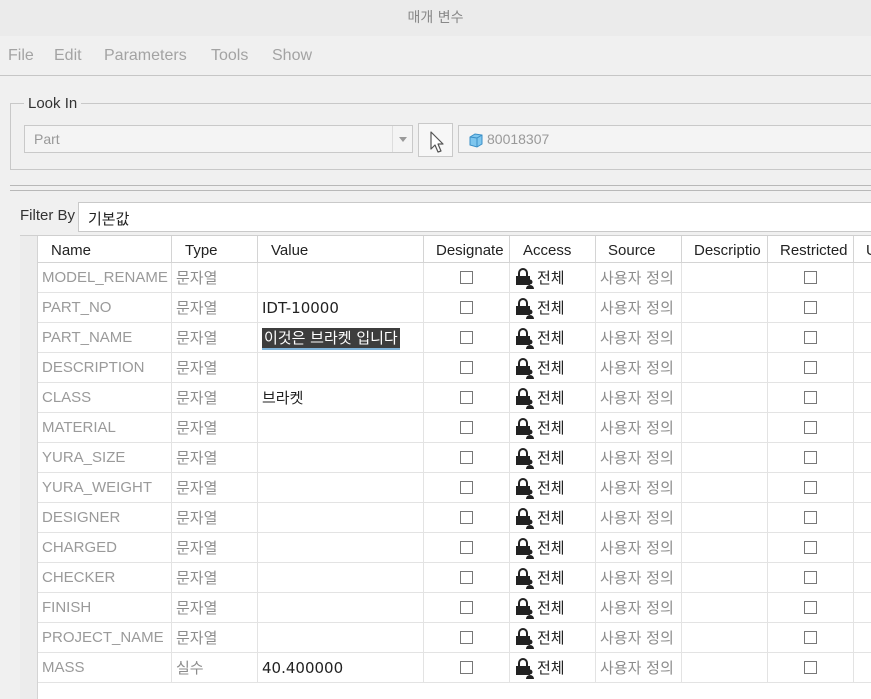  Describe the element at coordinates (454, 638) in the screenshot. I see `table-row: PROJECT_NAME 문자열 전체 사용자 정의` at that location.